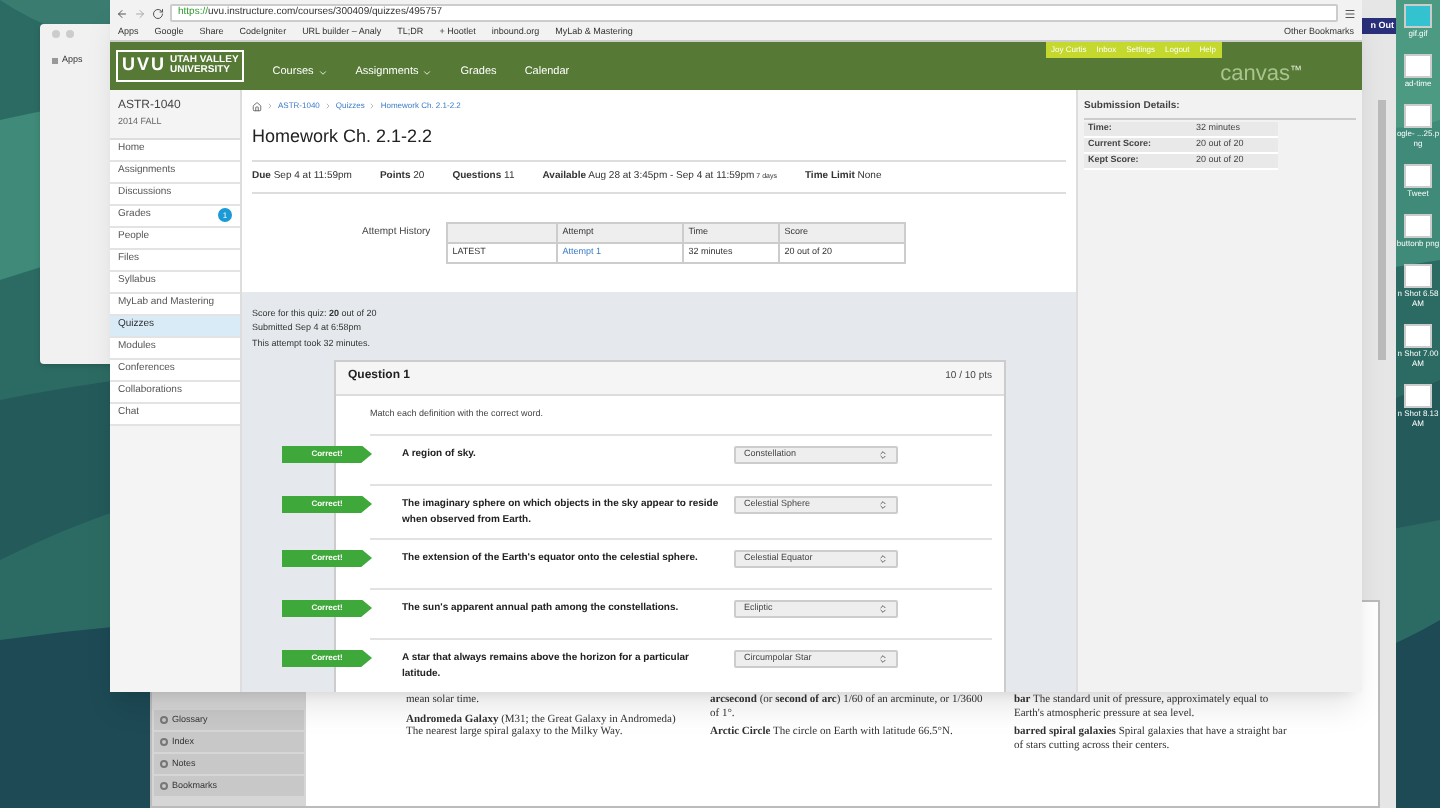 This screenshot has width=1440, height=808. What do you see at coordinates (1261, 73) in the screenshot?
I see `canvas-brand: canvas$^{™}$` at bounding box center [1261, 73].